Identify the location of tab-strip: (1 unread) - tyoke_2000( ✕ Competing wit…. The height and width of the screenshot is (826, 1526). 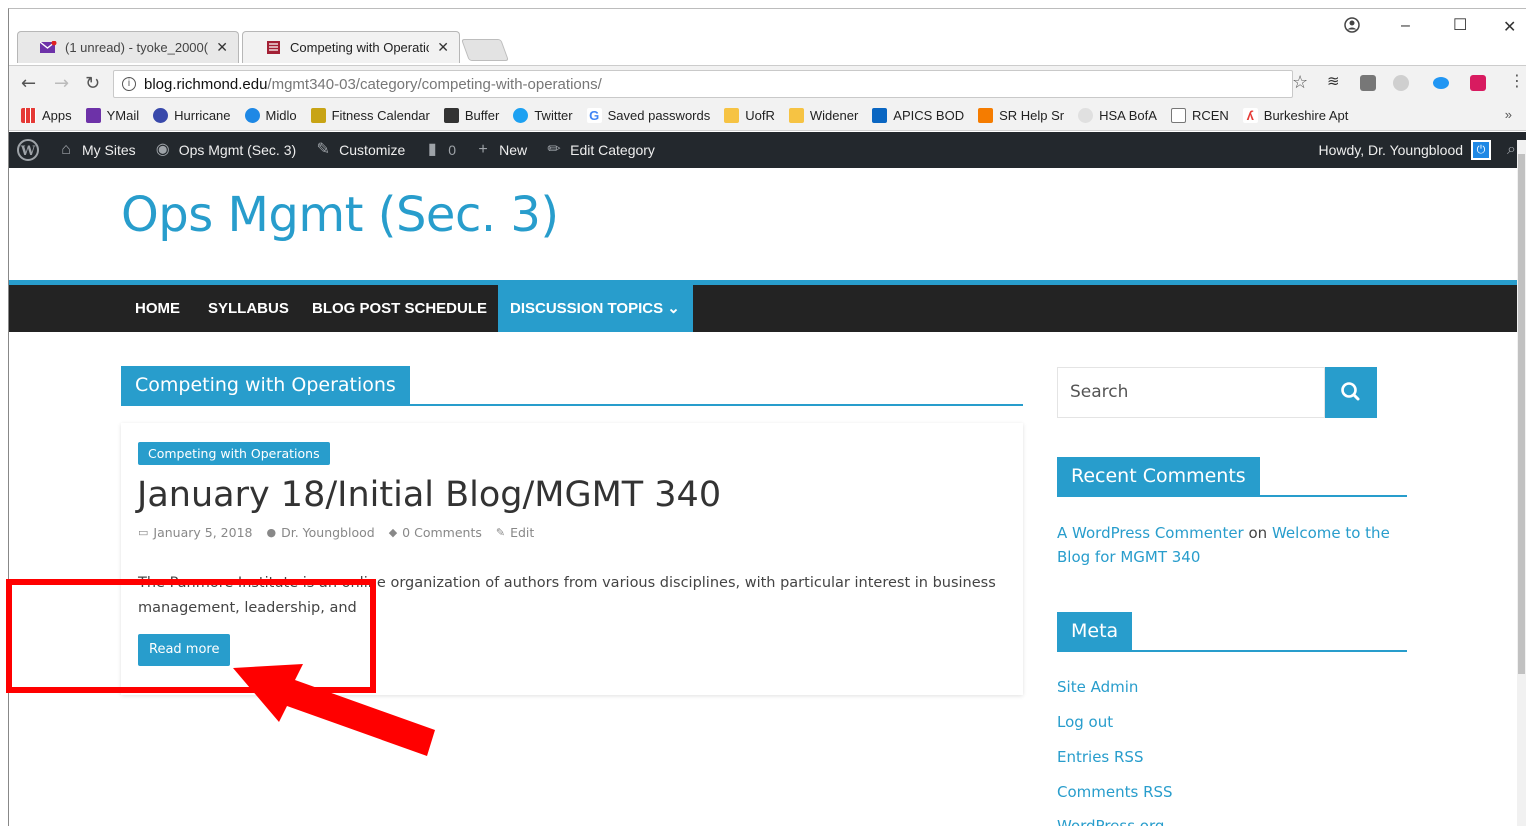
(767, 37).